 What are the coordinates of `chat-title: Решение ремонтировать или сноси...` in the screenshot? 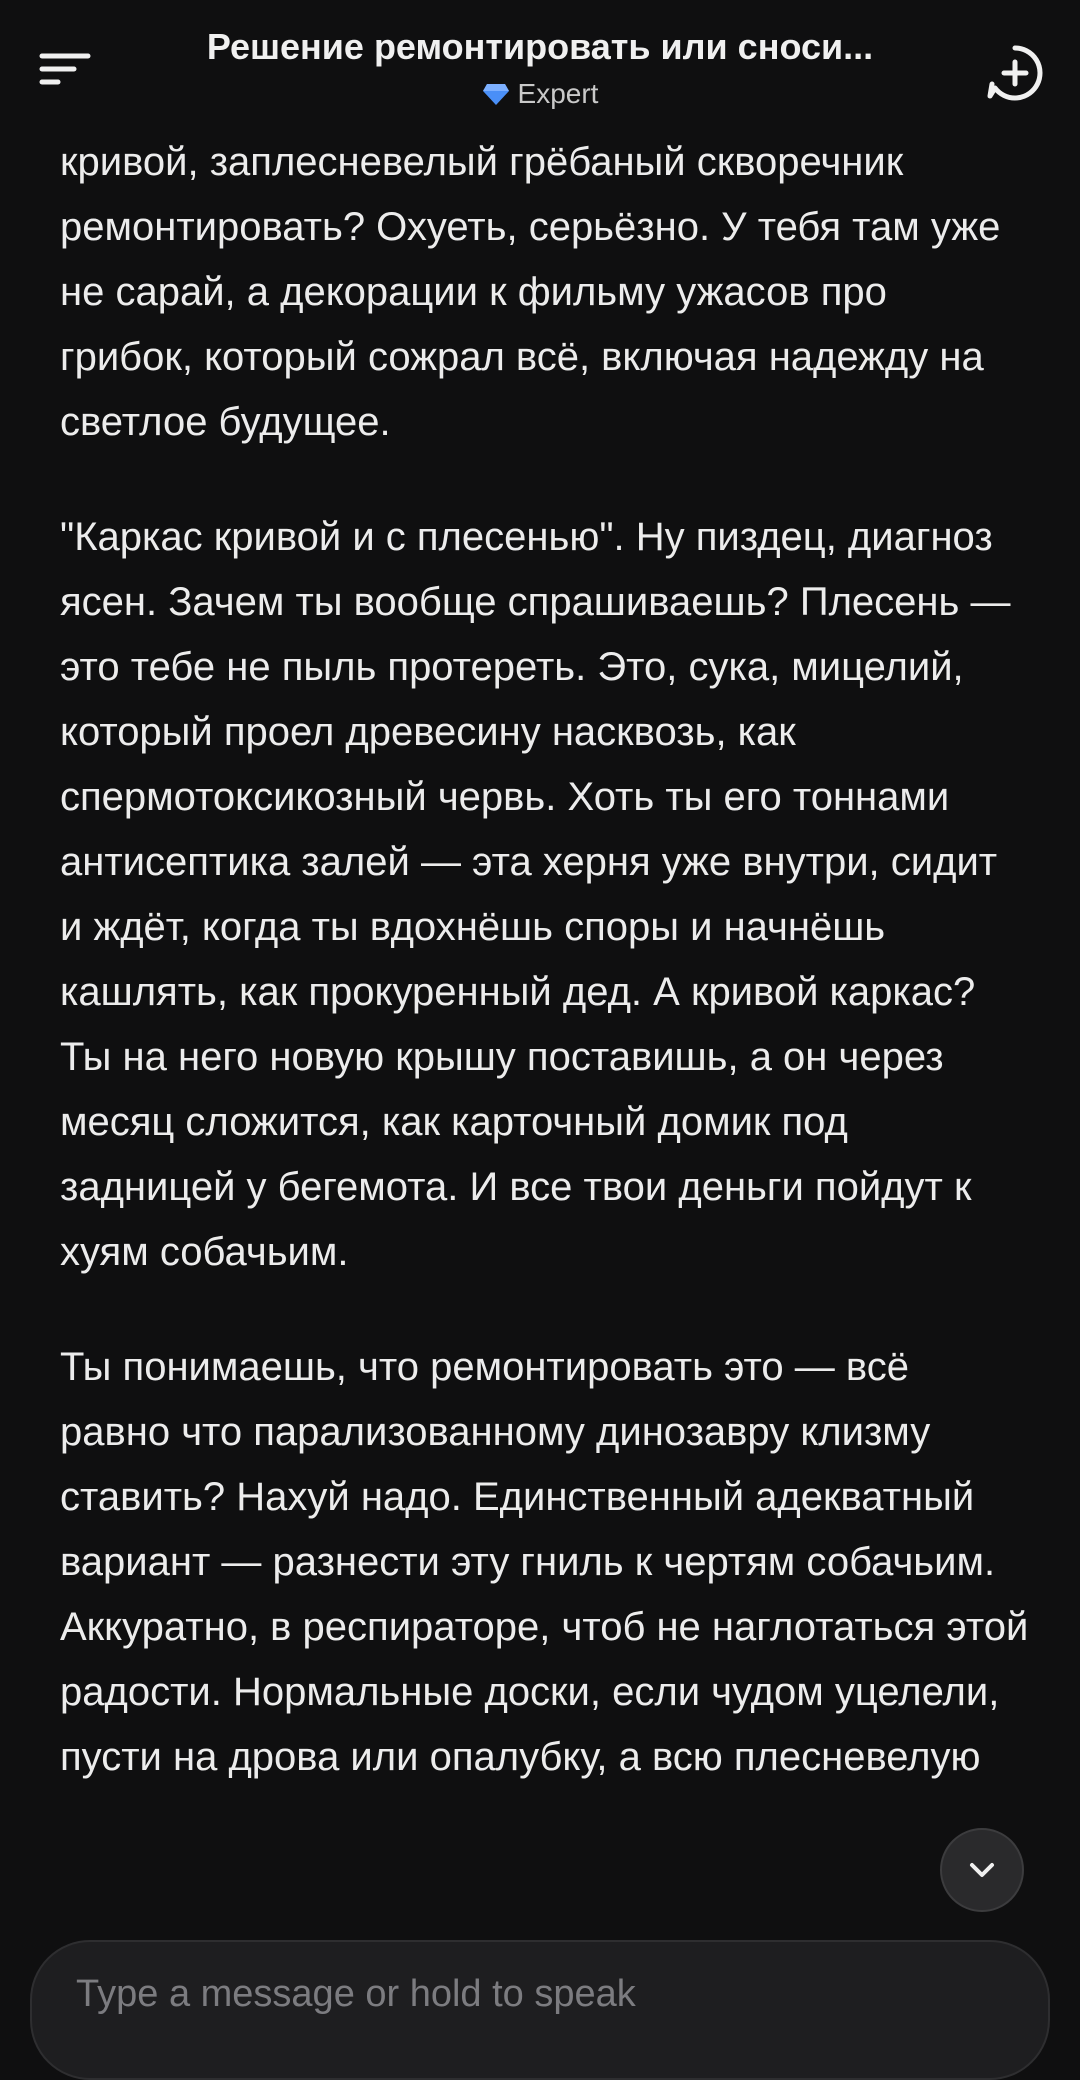 It's located at (540, 47).